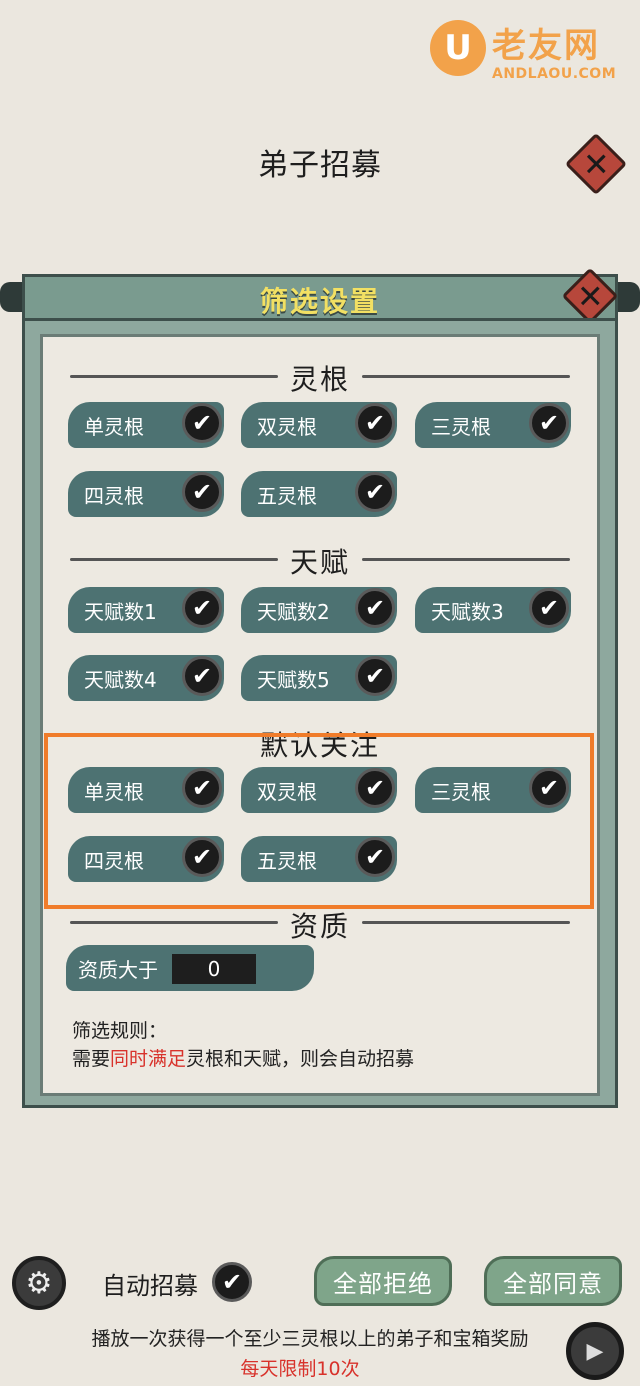 The width and height of the screenshot is (640, 1386). I want to click on section-title-linggen: 灵根, so click(319, 379).